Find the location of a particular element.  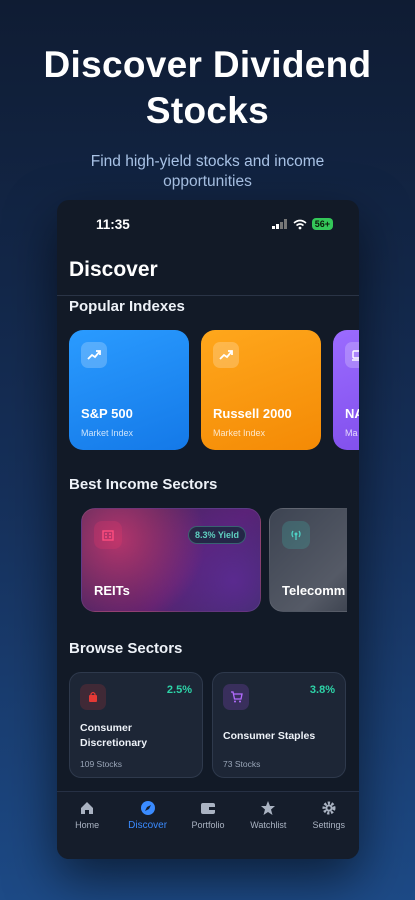

tab-settings: Settings is located at coordinates (329, 829).